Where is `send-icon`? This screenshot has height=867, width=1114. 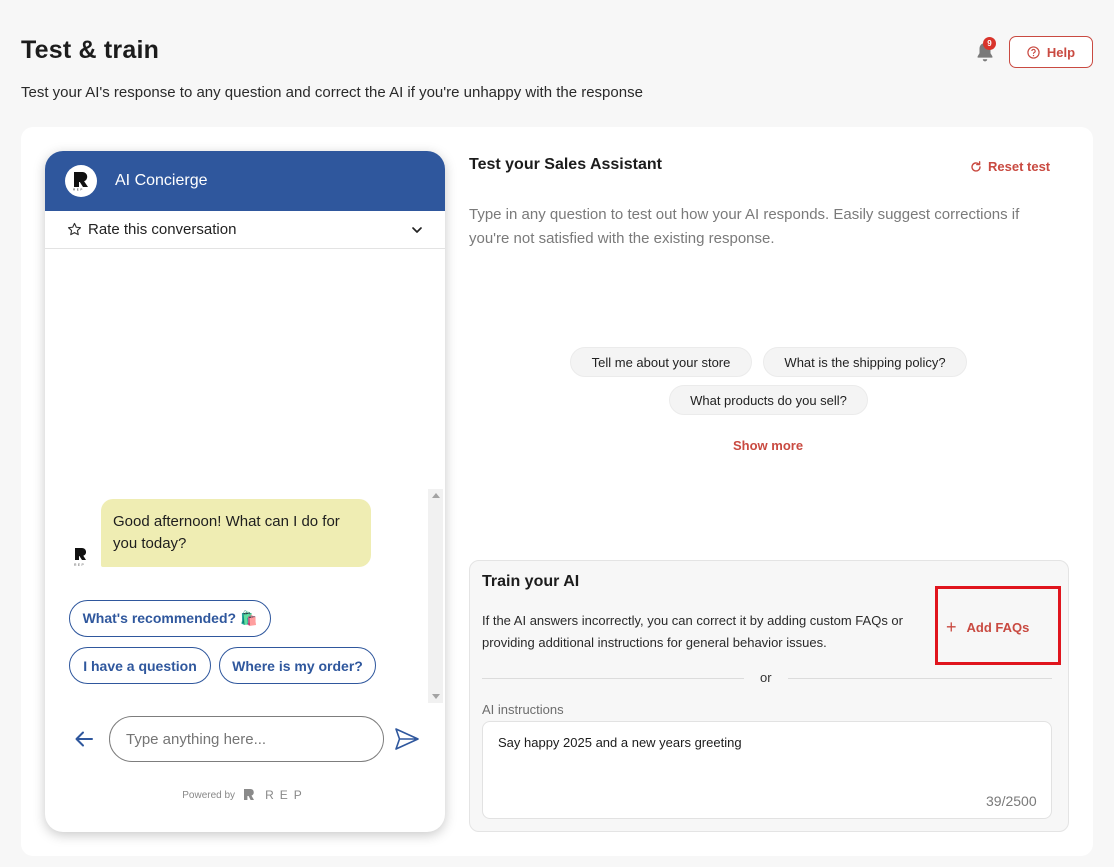
send-icon is located at coordinates (407, 739).